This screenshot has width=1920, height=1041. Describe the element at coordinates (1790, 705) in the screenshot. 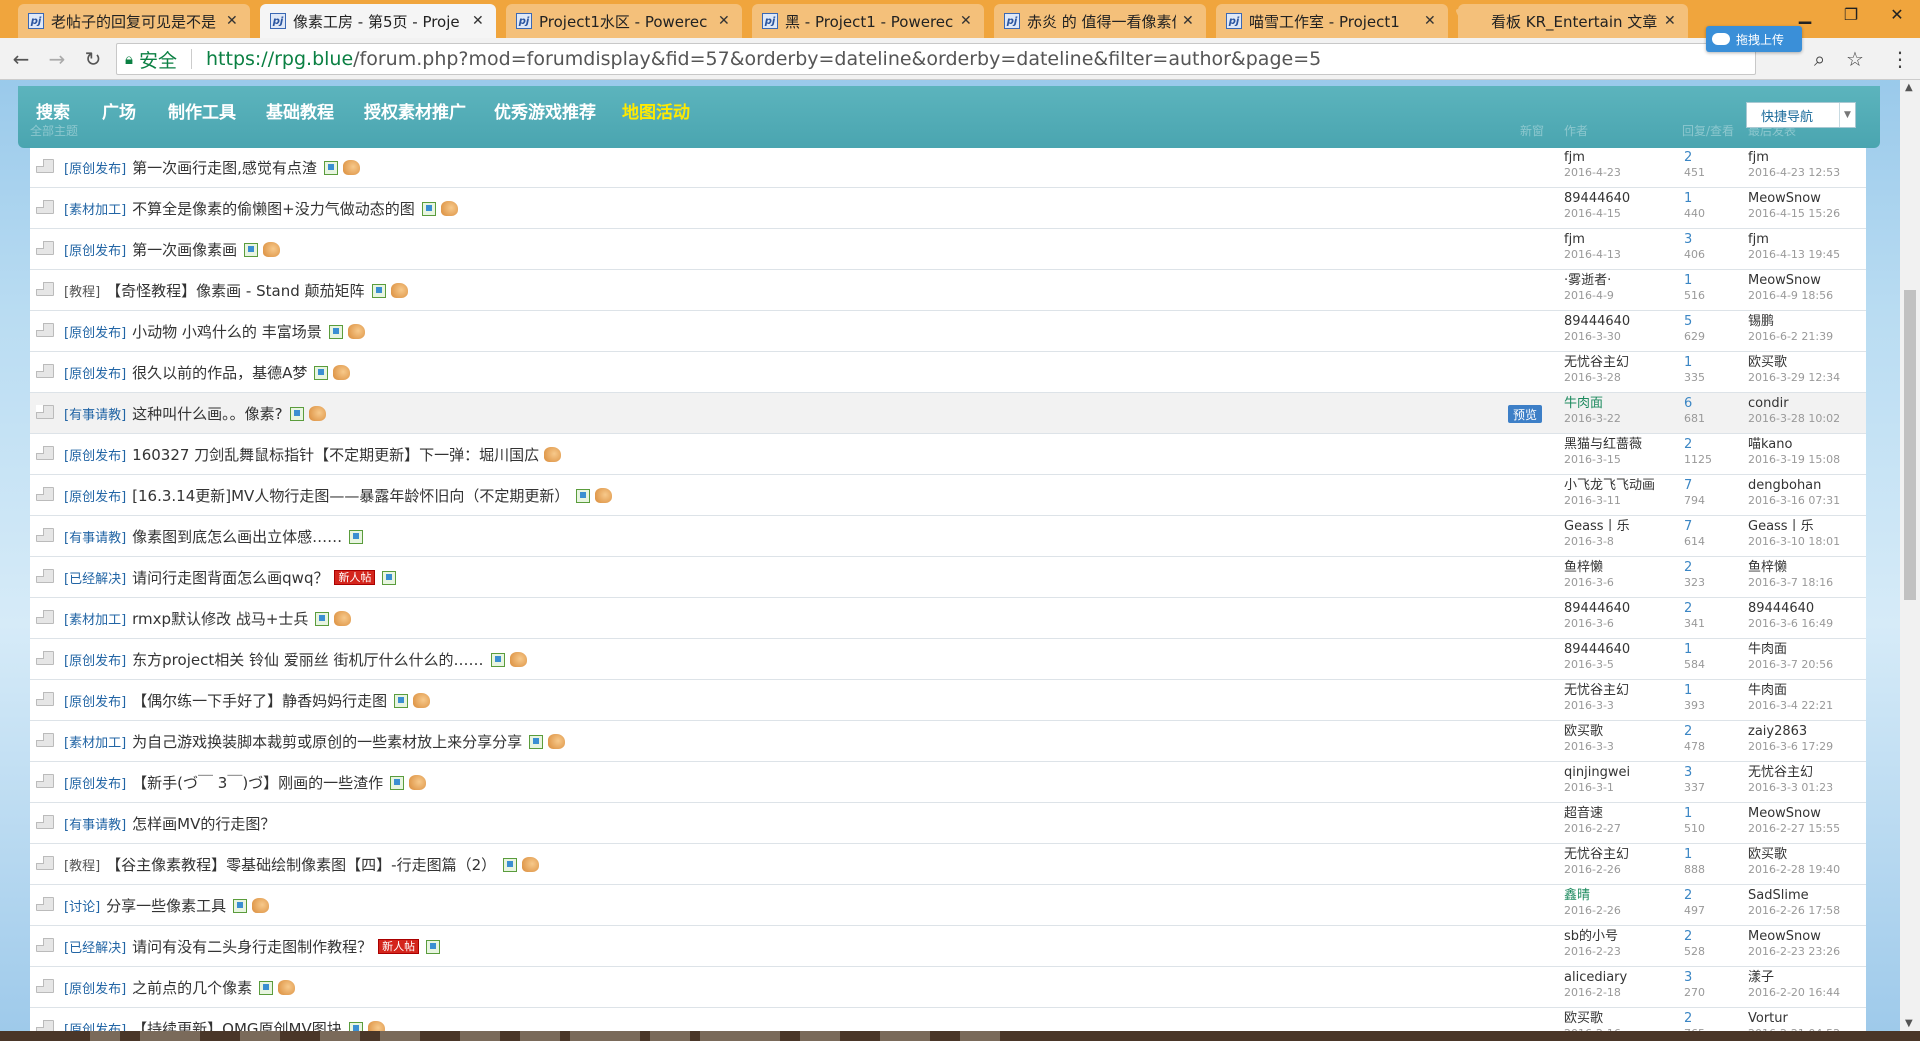

I see `last-post-time: 2016-3-4 22:21` at that location.